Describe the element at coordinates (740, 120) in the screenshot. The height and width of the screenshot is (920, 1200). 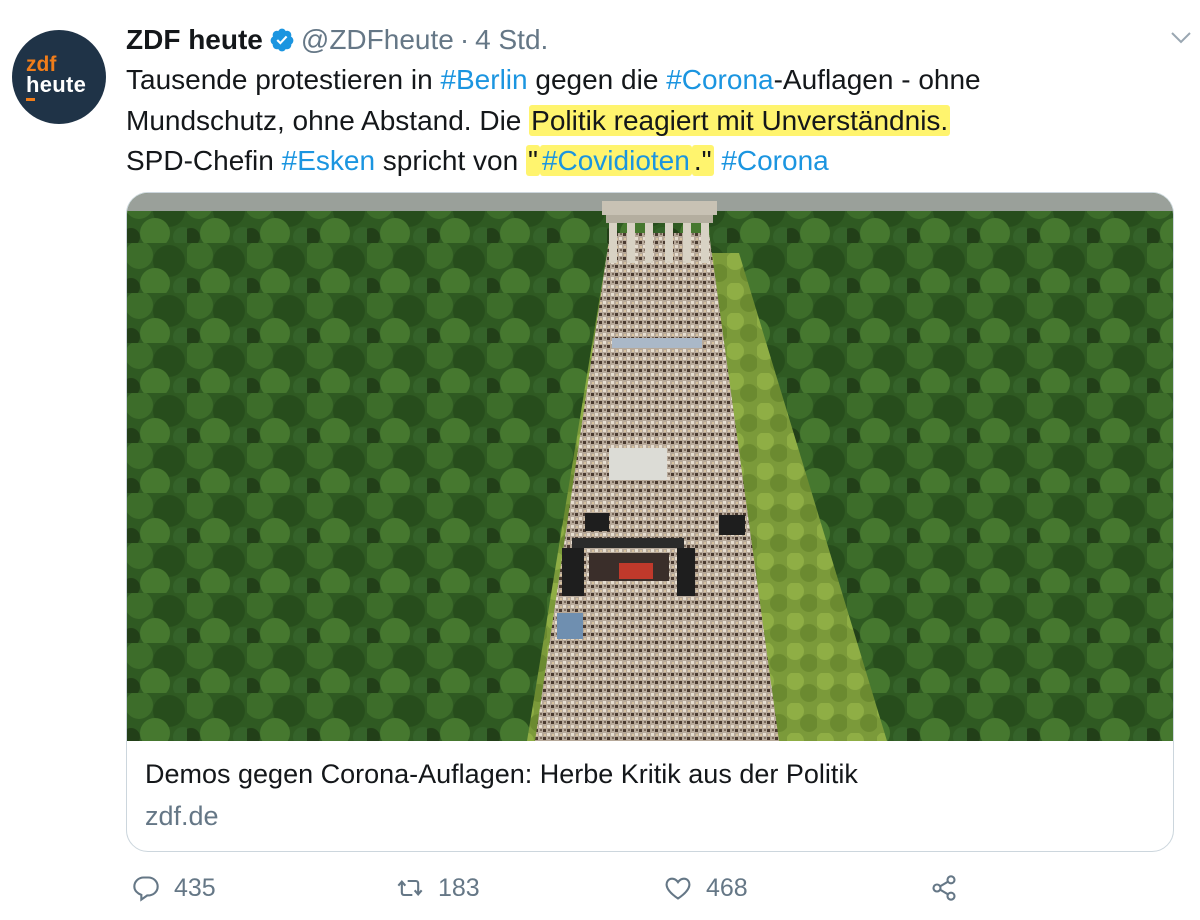
I see `highlighted-text: Politik reagiert mit Unverständnis.` at that location.